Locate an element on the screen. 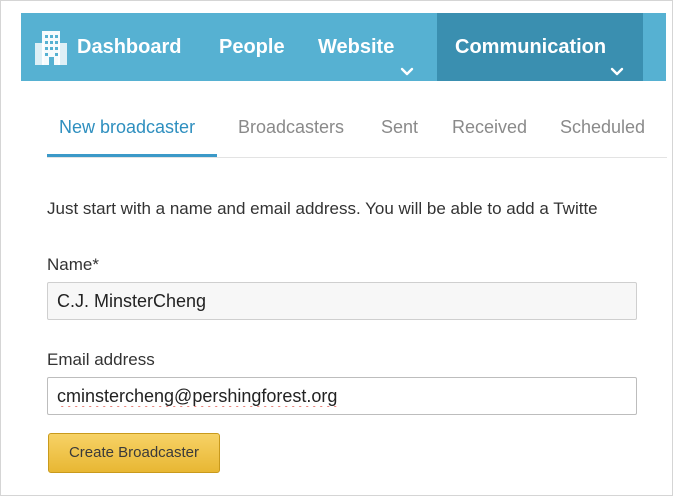  create-broadcaster-button: Create Broadcaster is located at coordinates (134, 453).